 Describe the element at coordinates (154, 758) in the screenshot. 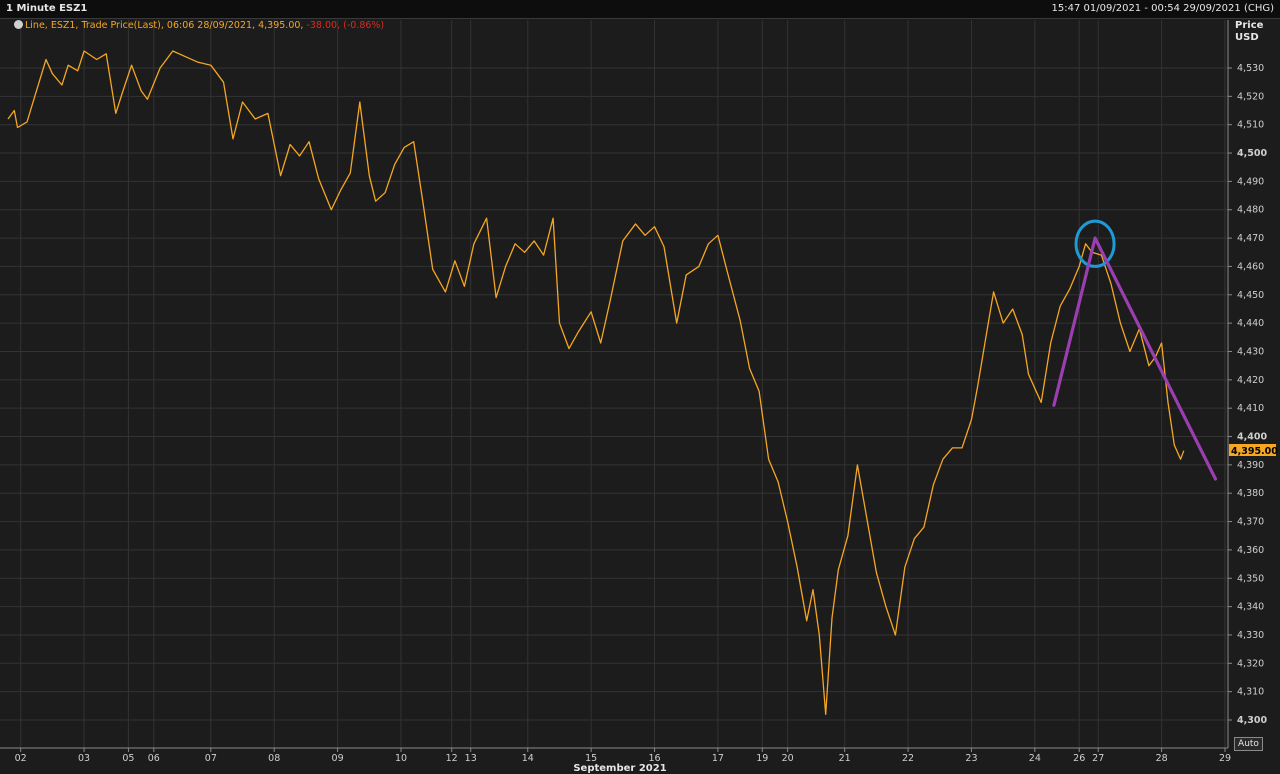

I see `x-tick-label: 06` at that location.